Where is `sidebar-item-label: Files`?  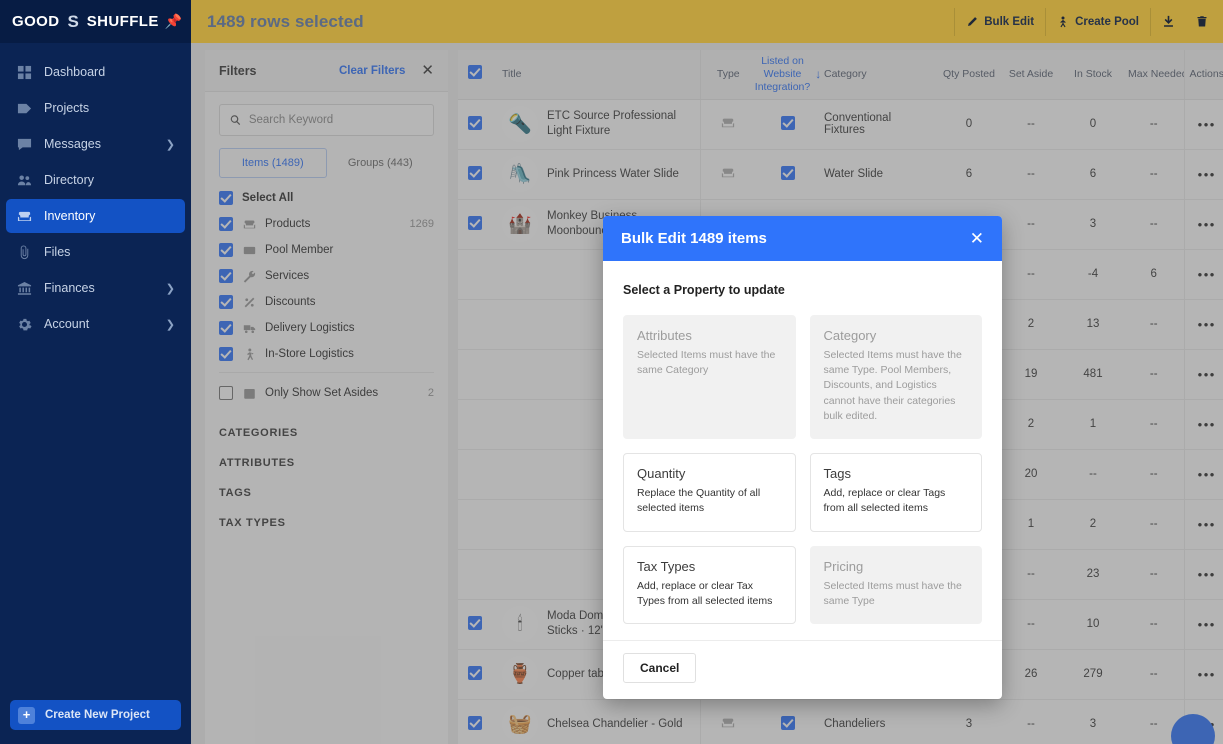 sidebar-item-label: Files is located at coordinates (57, 252).